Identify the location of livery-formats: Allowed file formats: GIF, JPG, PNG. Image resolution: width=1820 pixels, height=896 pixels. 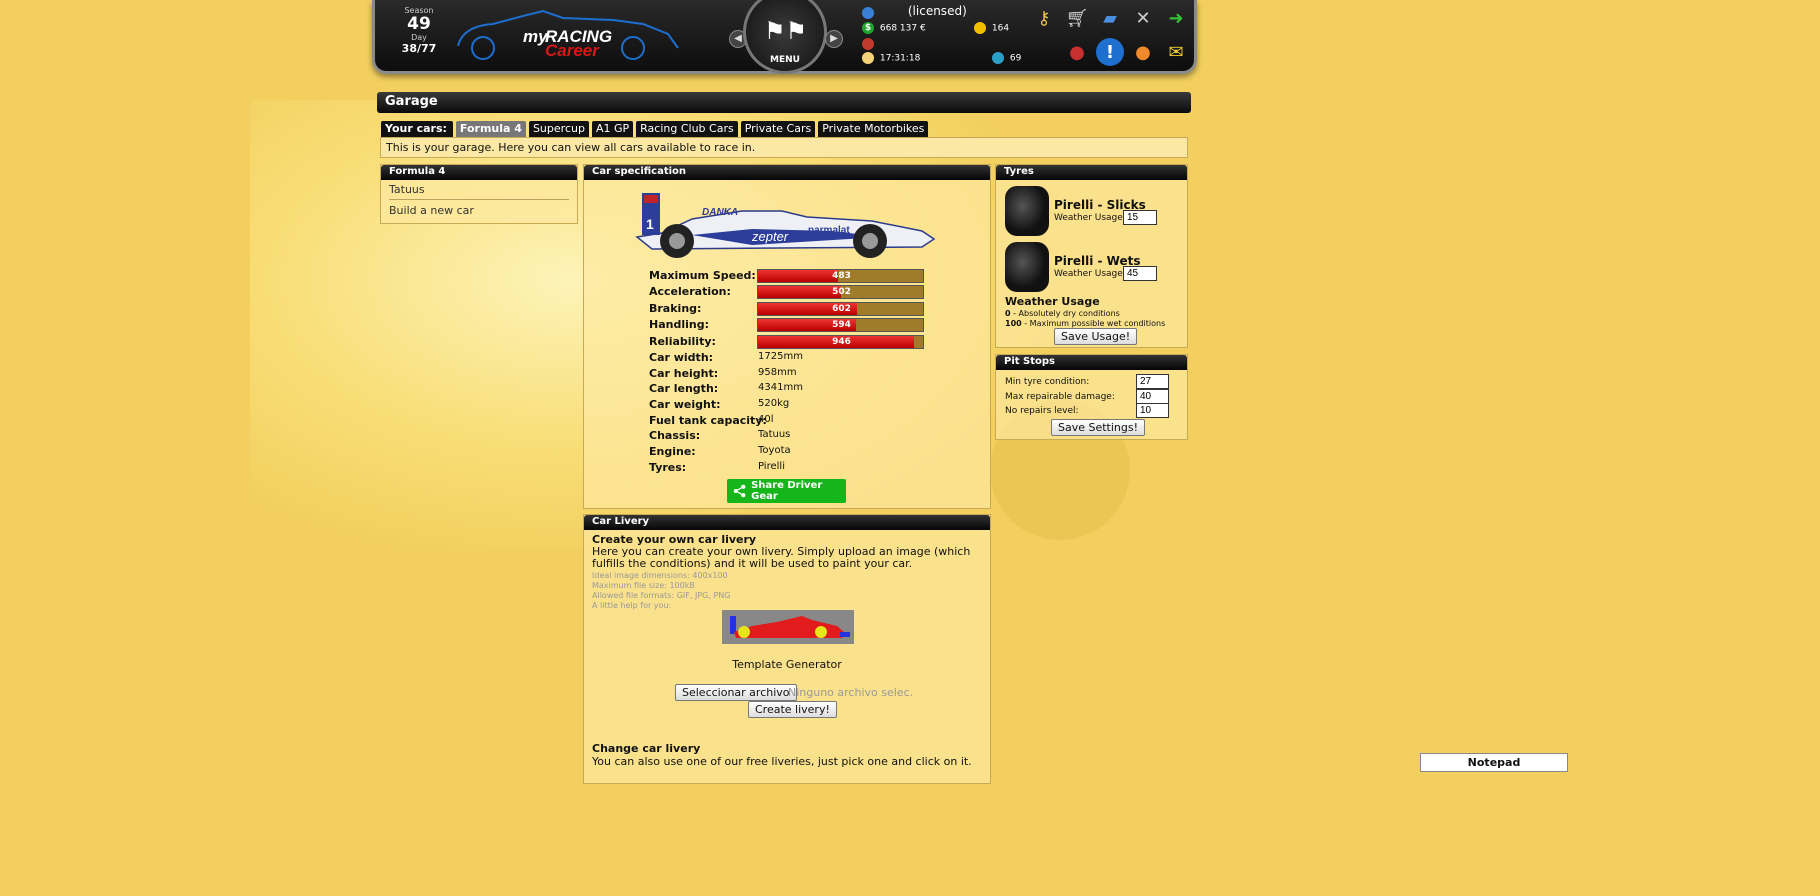
(661, 595).